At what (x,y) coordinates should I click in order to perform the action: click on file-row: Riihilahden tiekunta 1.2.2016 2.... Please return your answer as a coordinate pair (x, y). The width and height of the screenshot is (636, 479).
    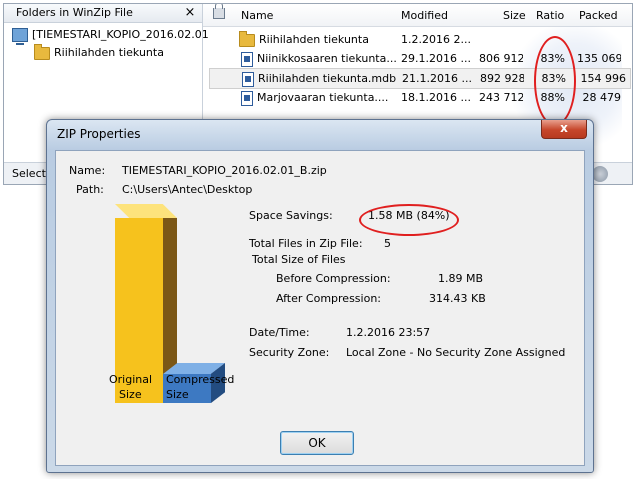
    Looking at the image, I should click on (435, 39).